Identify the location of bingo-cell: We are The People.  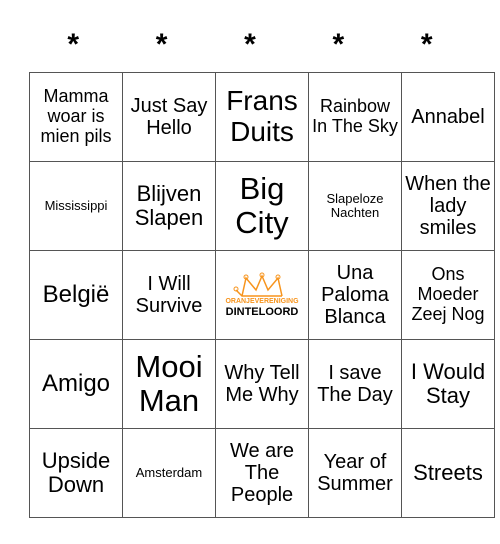
(262, 473).